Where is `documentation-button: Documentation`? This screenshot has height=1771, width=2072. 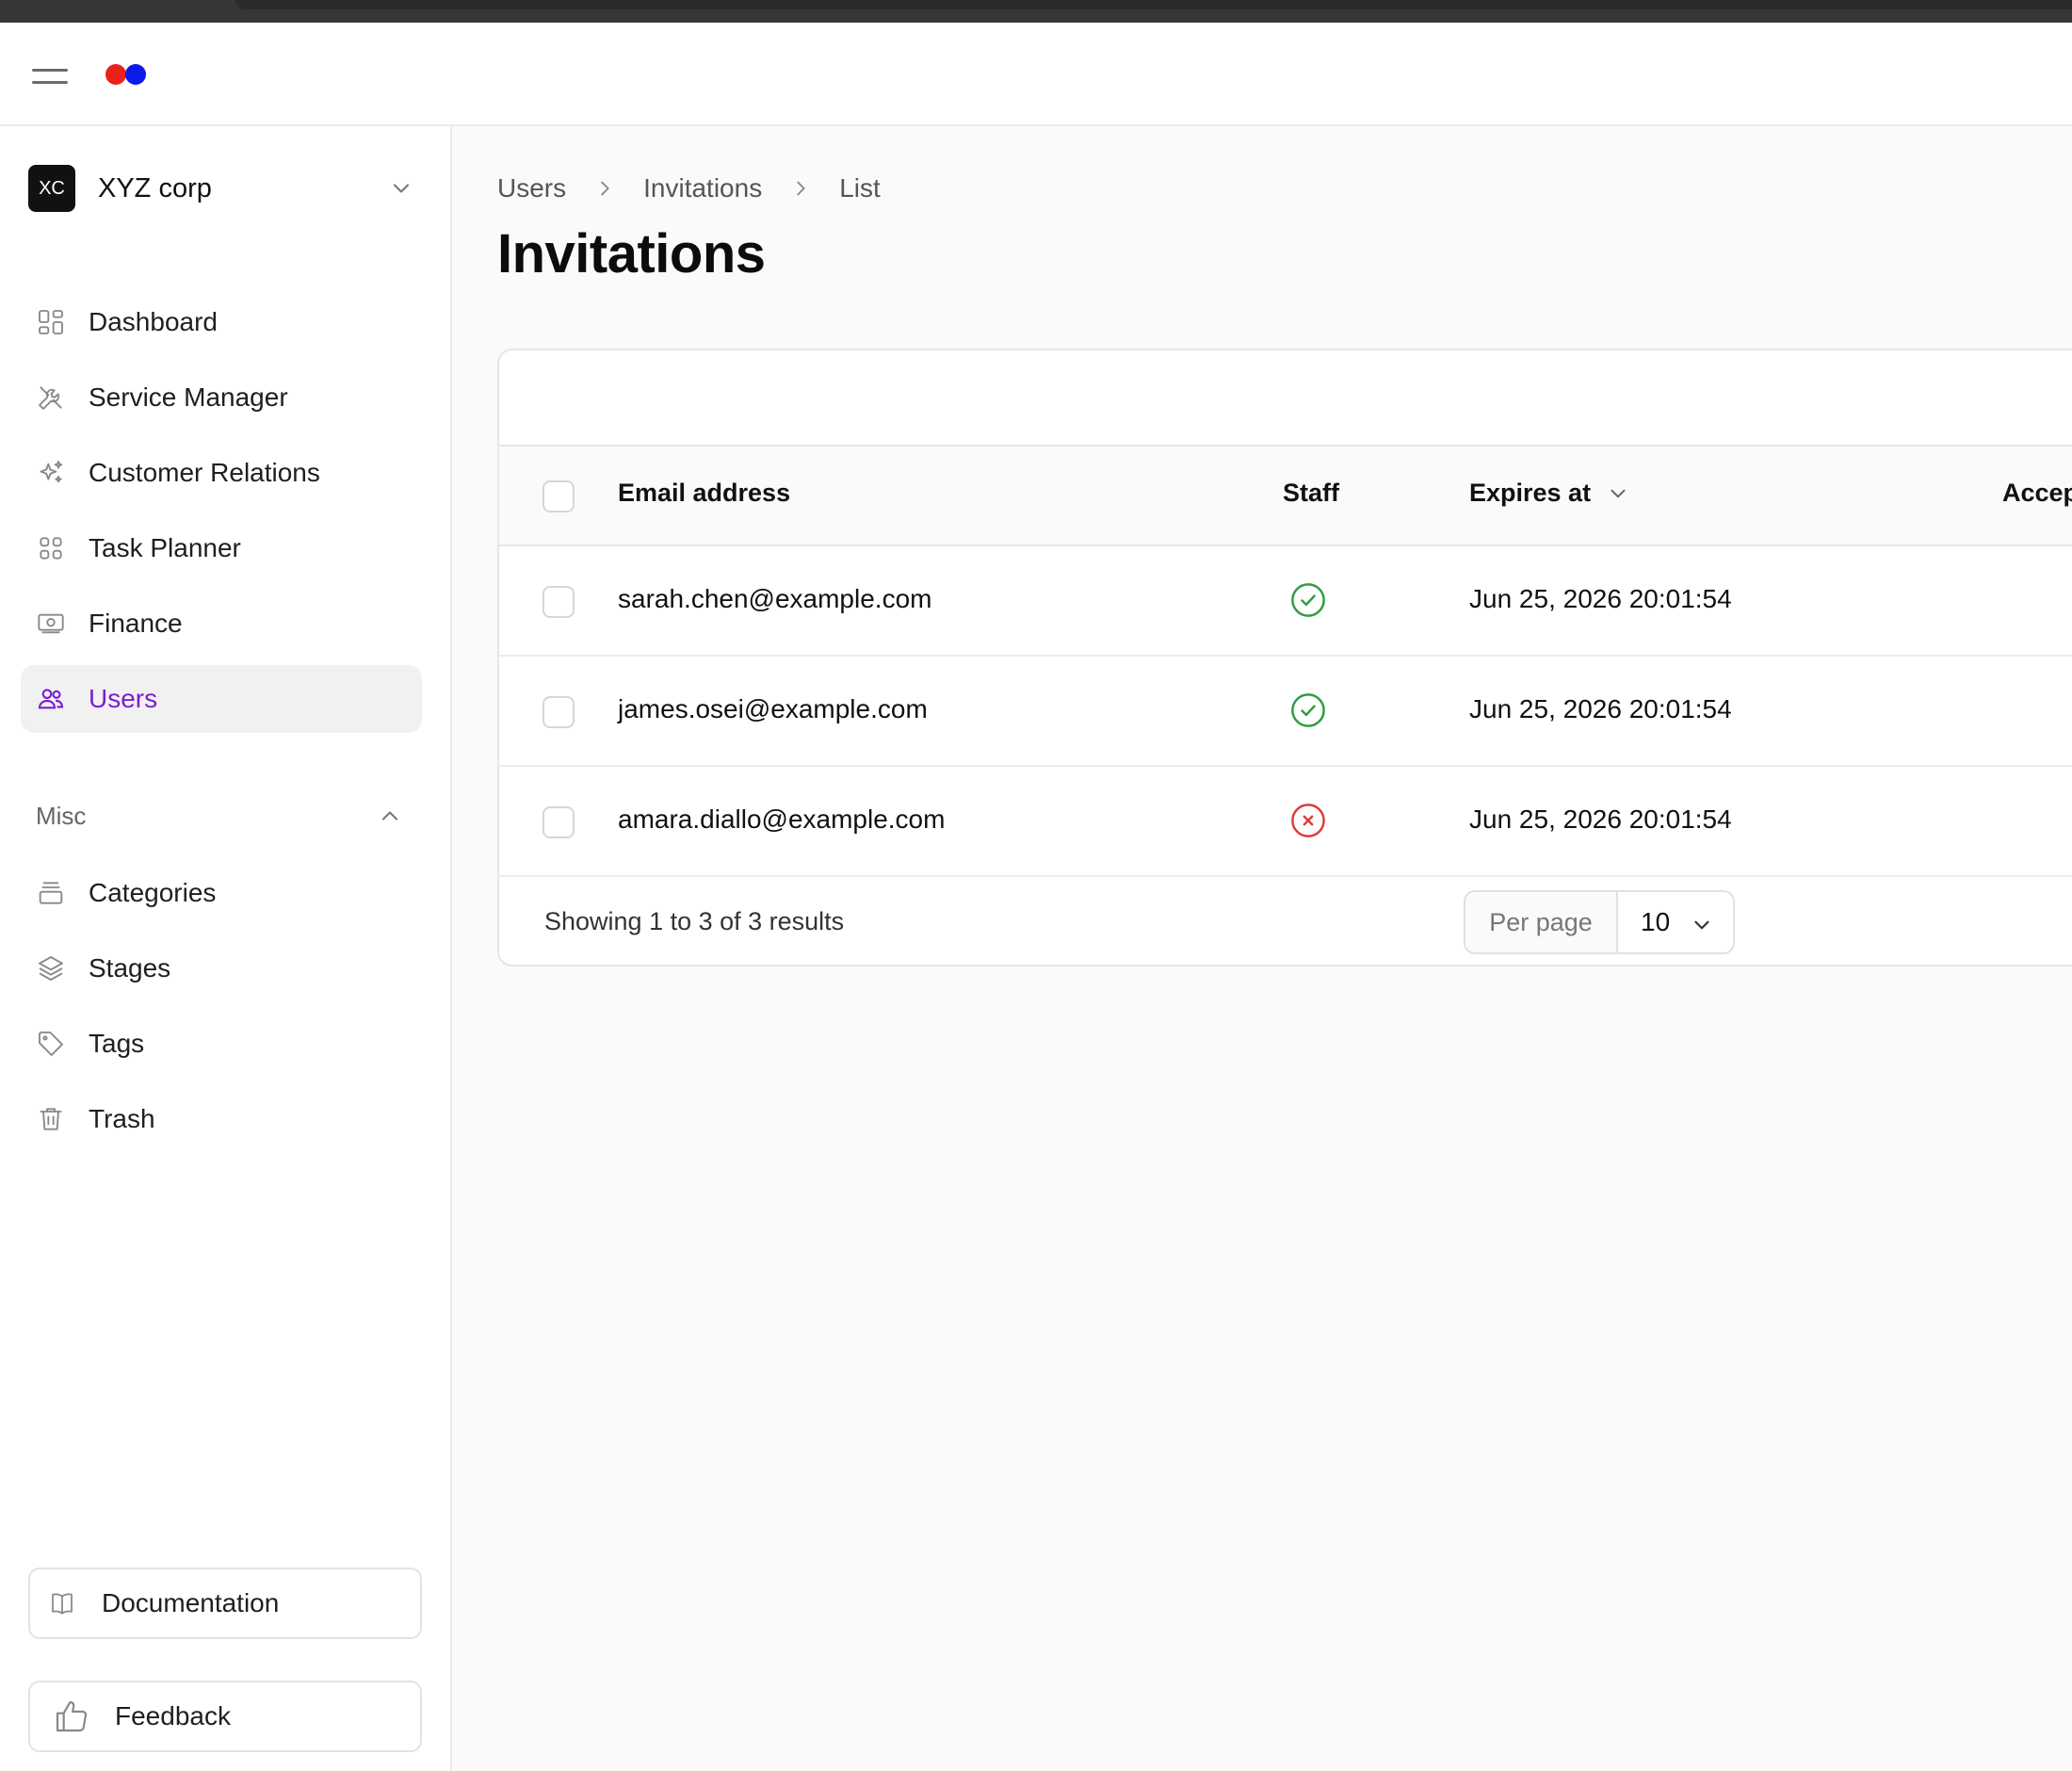
documentation-button: Documentation is located at coordinates (225, 1603).